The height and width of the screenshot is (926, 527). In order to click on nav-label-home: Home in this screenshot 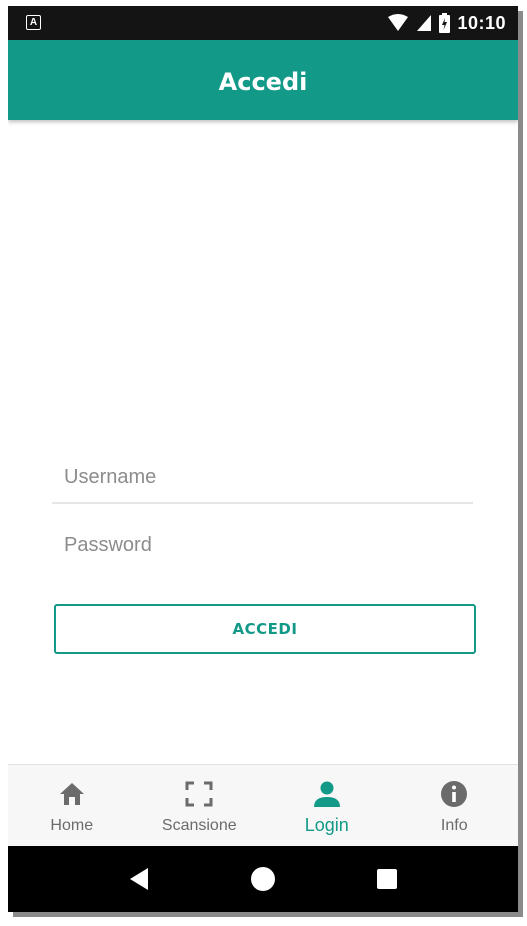, I will do `click(72, 825)`.